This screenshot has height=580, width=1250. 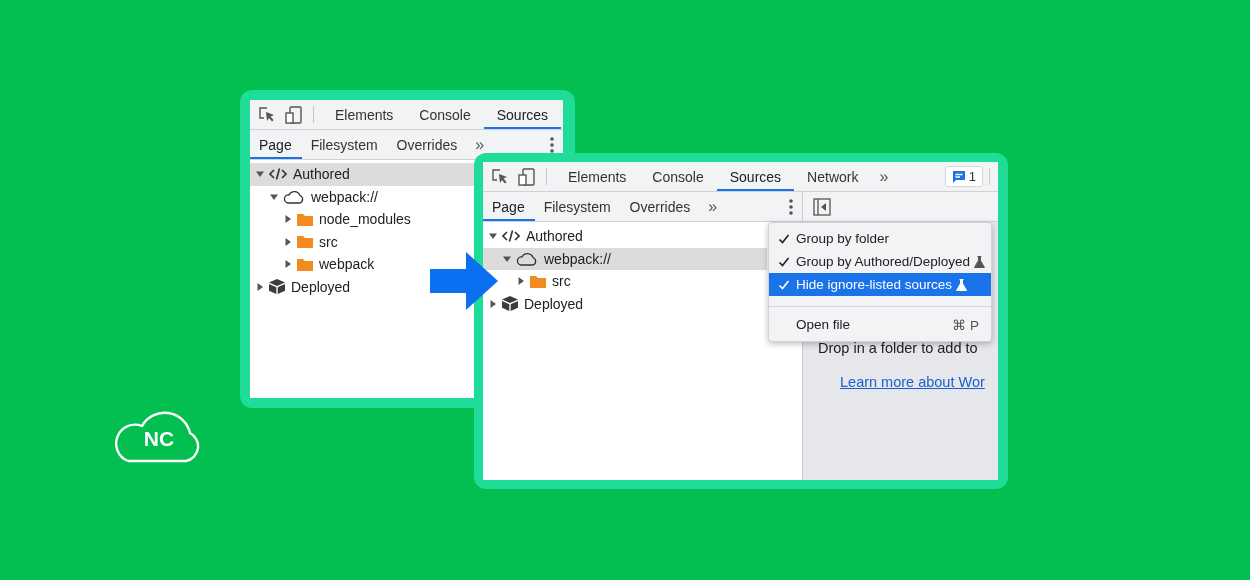 I want to click on menu-item: Open file ⌘ P, so click(x=880, y=324).